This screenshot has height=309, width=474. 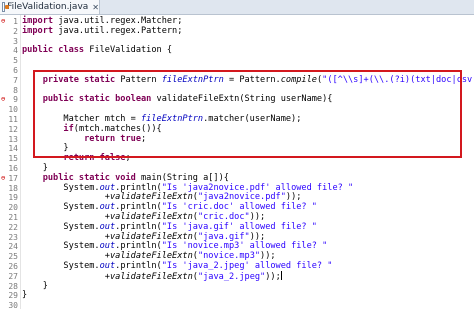 What do you see at coordinates (244, 99) in the screenshot?
I see `code-token: validateFileExtn(String userName){` at bounding box center [244, 99].